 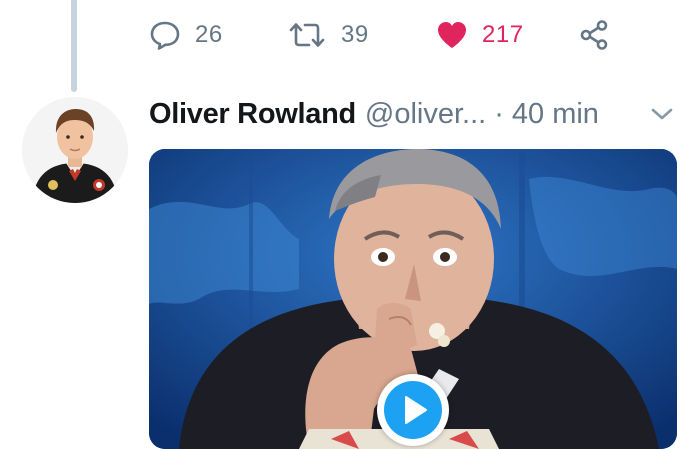 I want to click on retweet-count: 39, so click(x=355, y=34).